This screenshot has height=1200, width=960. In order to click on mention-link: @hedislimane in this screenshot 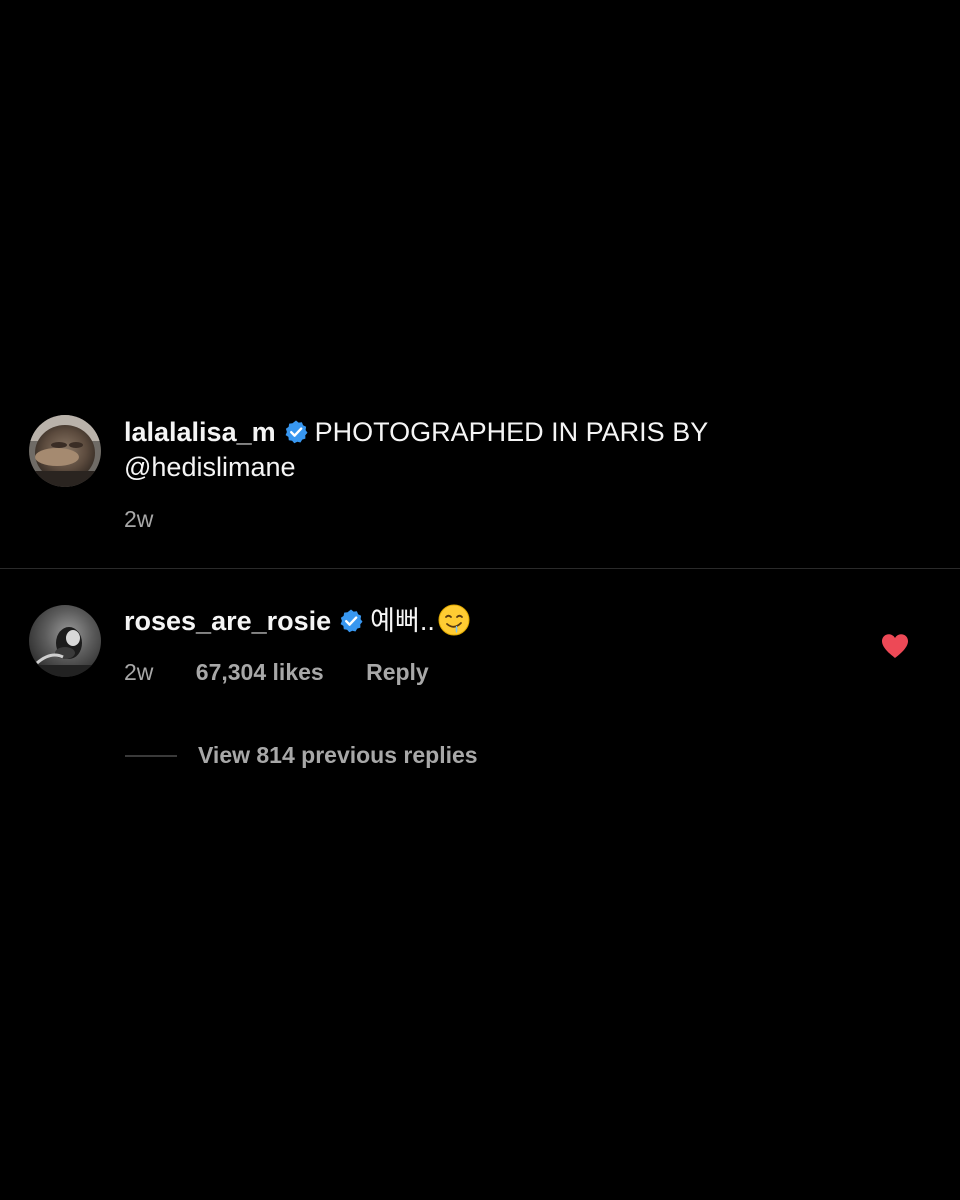, I will do `click(210, 467)`.